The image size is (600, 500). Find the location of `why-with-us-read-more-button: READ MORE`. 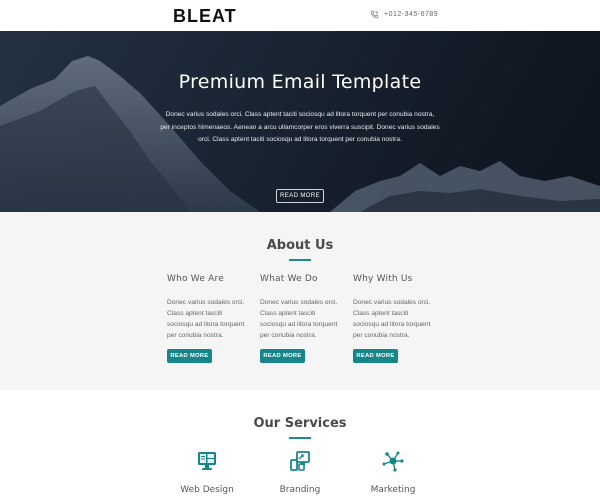

why-with-us-read-more-button: READ MORE is located at coordinates (375, 356).